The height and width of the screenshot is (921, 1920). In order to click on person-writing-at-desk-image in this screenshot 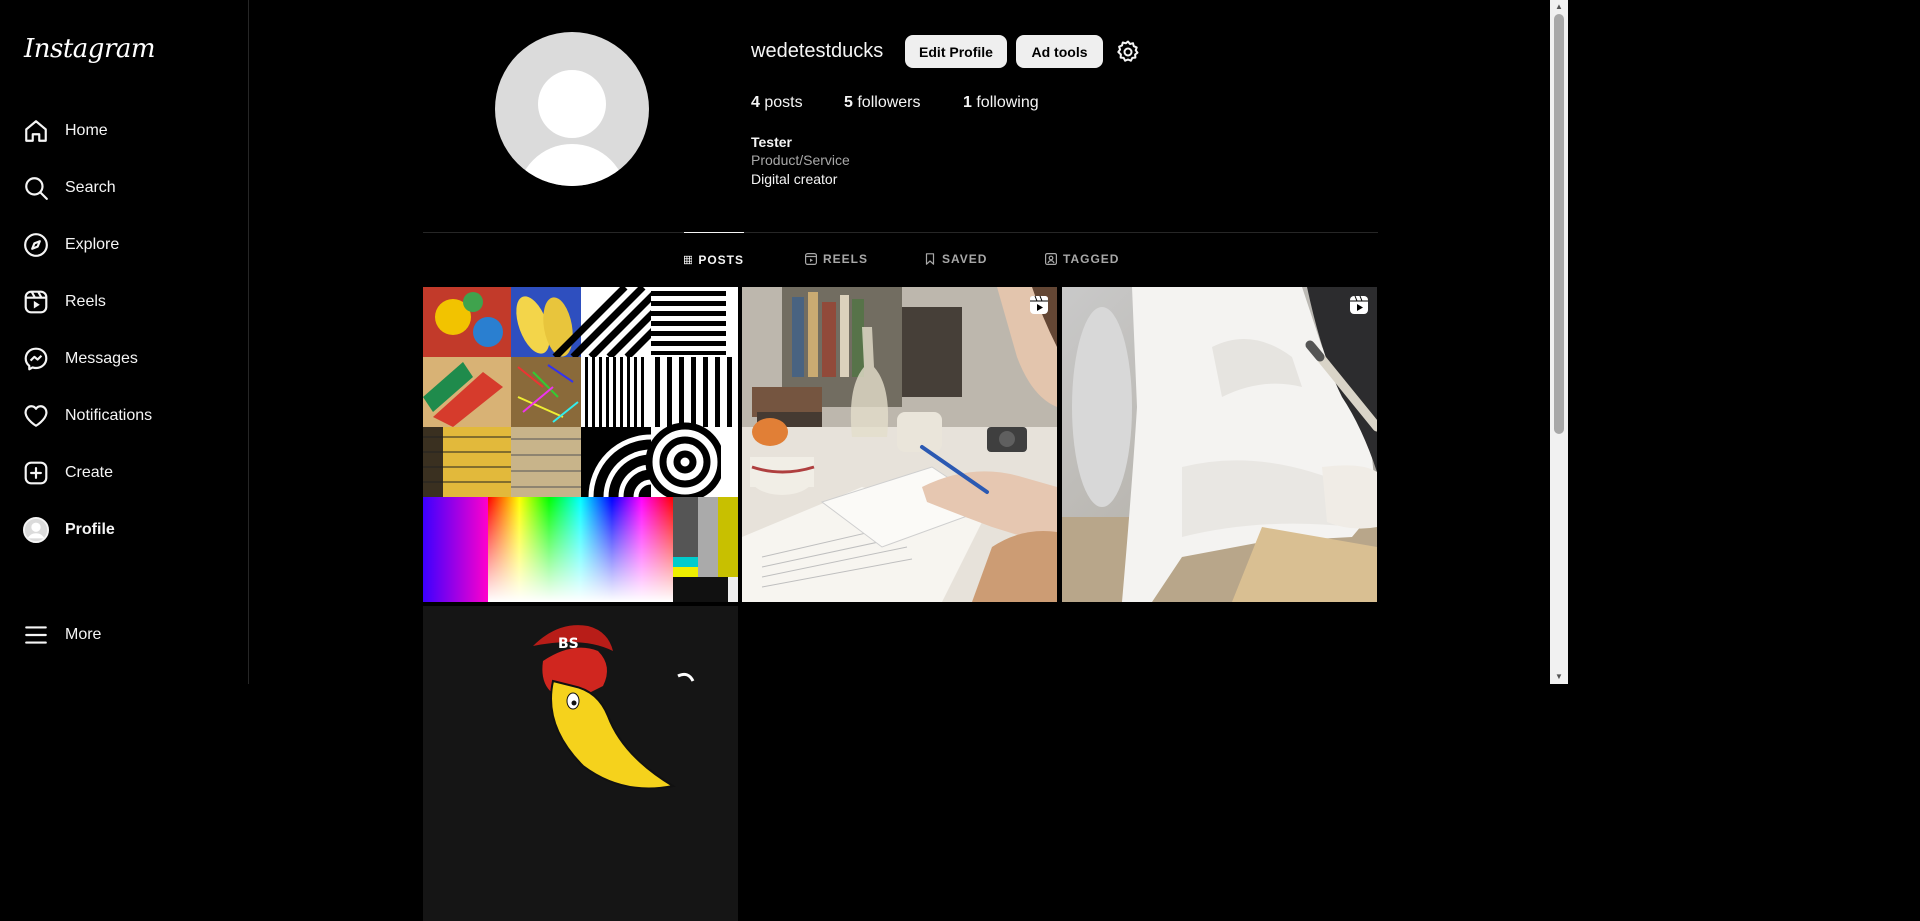, I will do `click(899, 444)`.